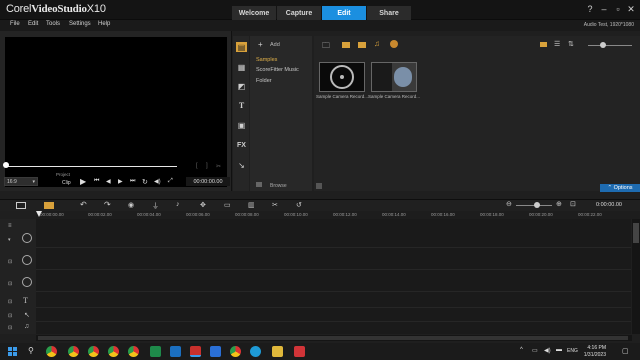  I want to click on record-capture-icon: ◉, so click(131, 205).